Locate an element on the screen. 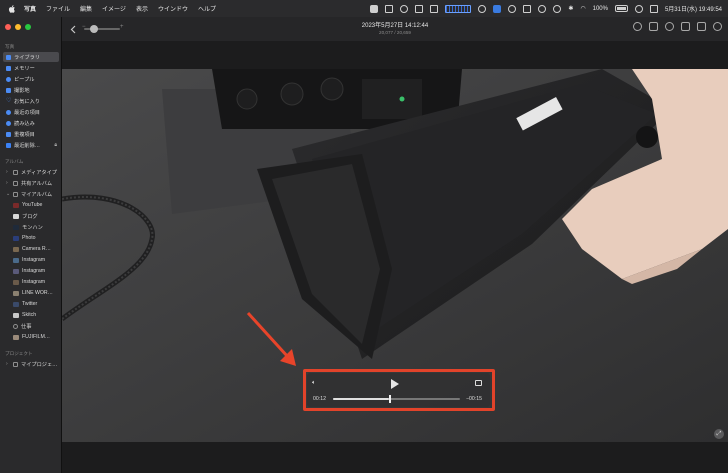 The height and width of the screenshot is (473, 728). chevron-down-icon: ⌄ is located at coordinates (8, 194).